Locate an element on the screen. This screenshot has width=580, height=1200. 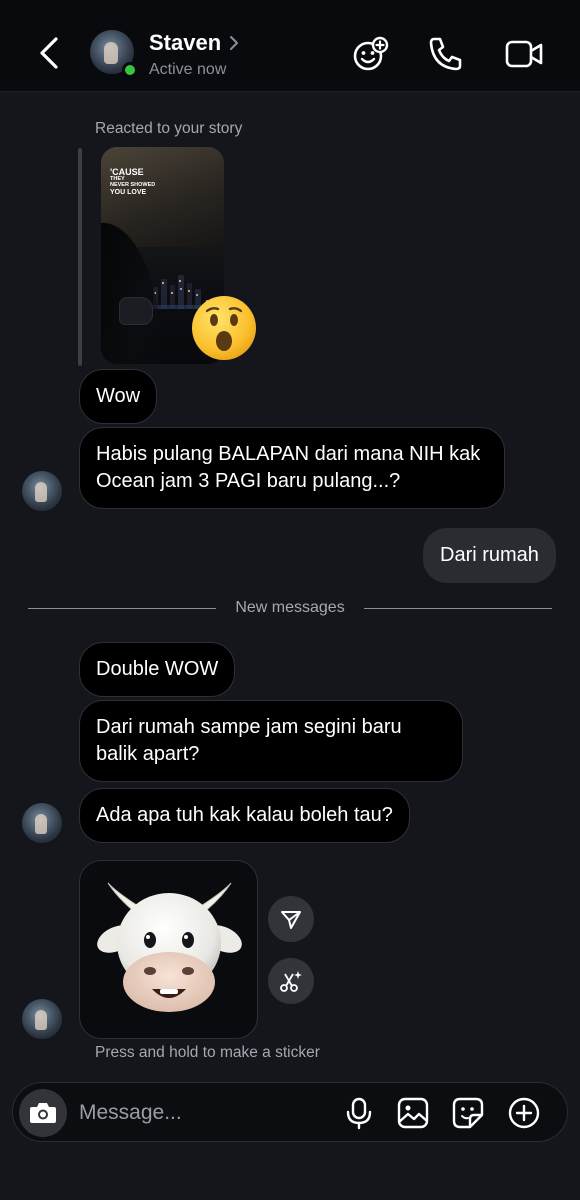
chevron-right-icon is located at coordinates (234, 43).